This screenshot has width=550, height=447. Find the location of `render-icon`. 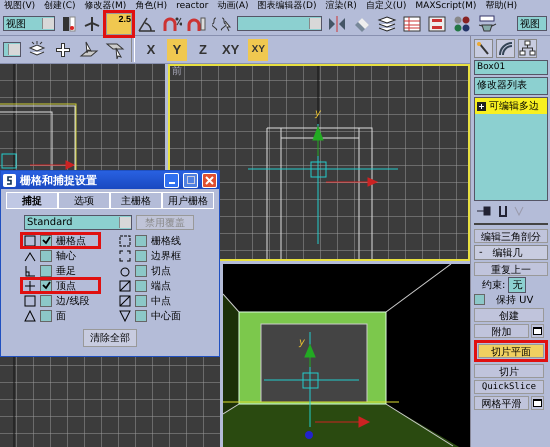

render-icon is located at coordinates (69, 23).